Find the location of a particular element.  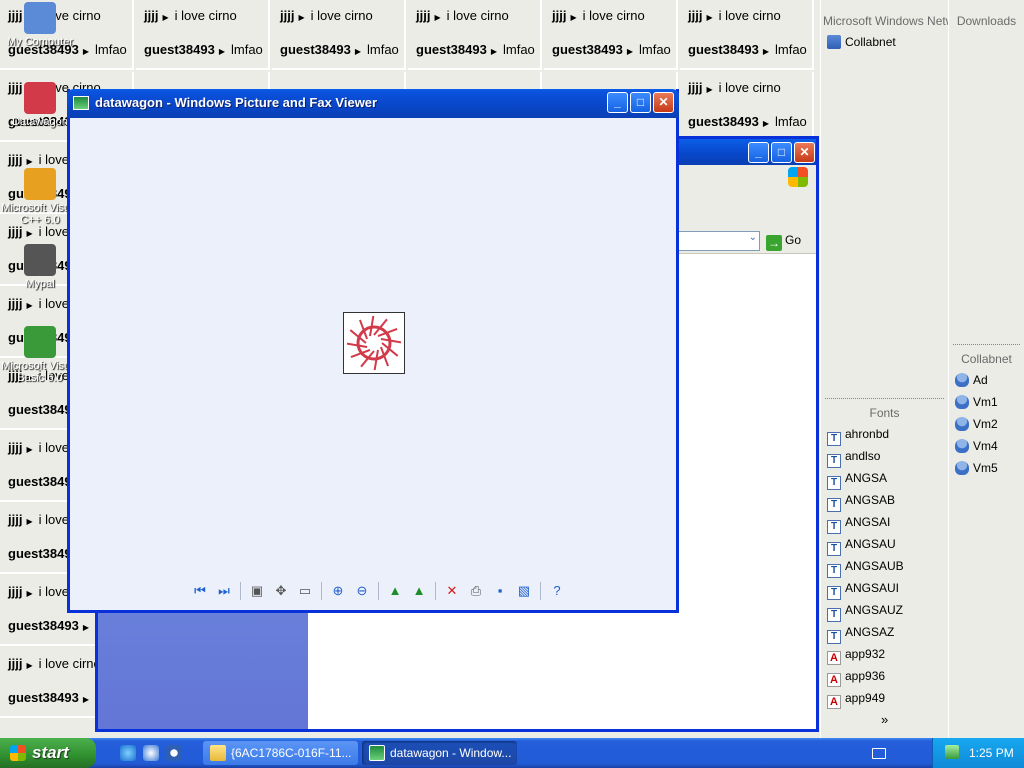

font-item: T ANGSAUB is located at coordinates (865, 567).